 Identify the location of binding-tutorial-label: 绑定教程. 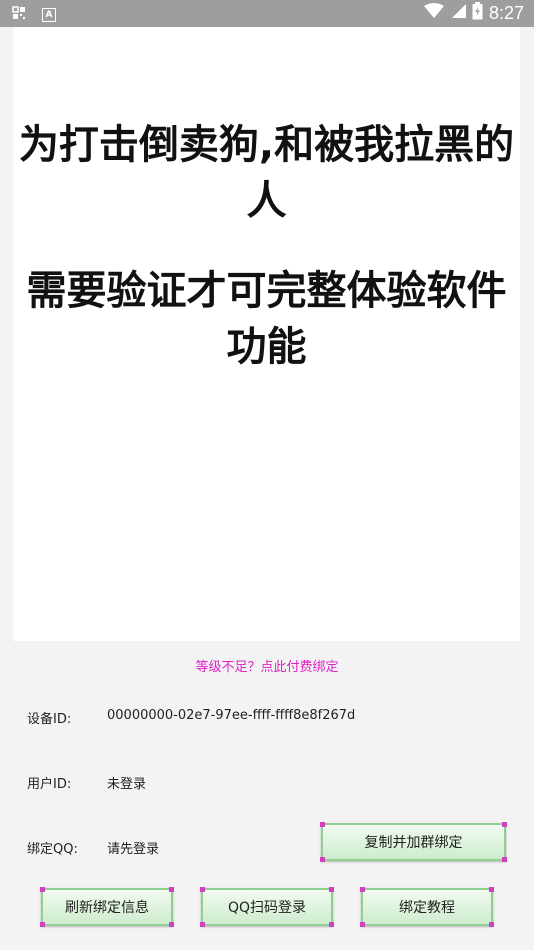
(427, 908).